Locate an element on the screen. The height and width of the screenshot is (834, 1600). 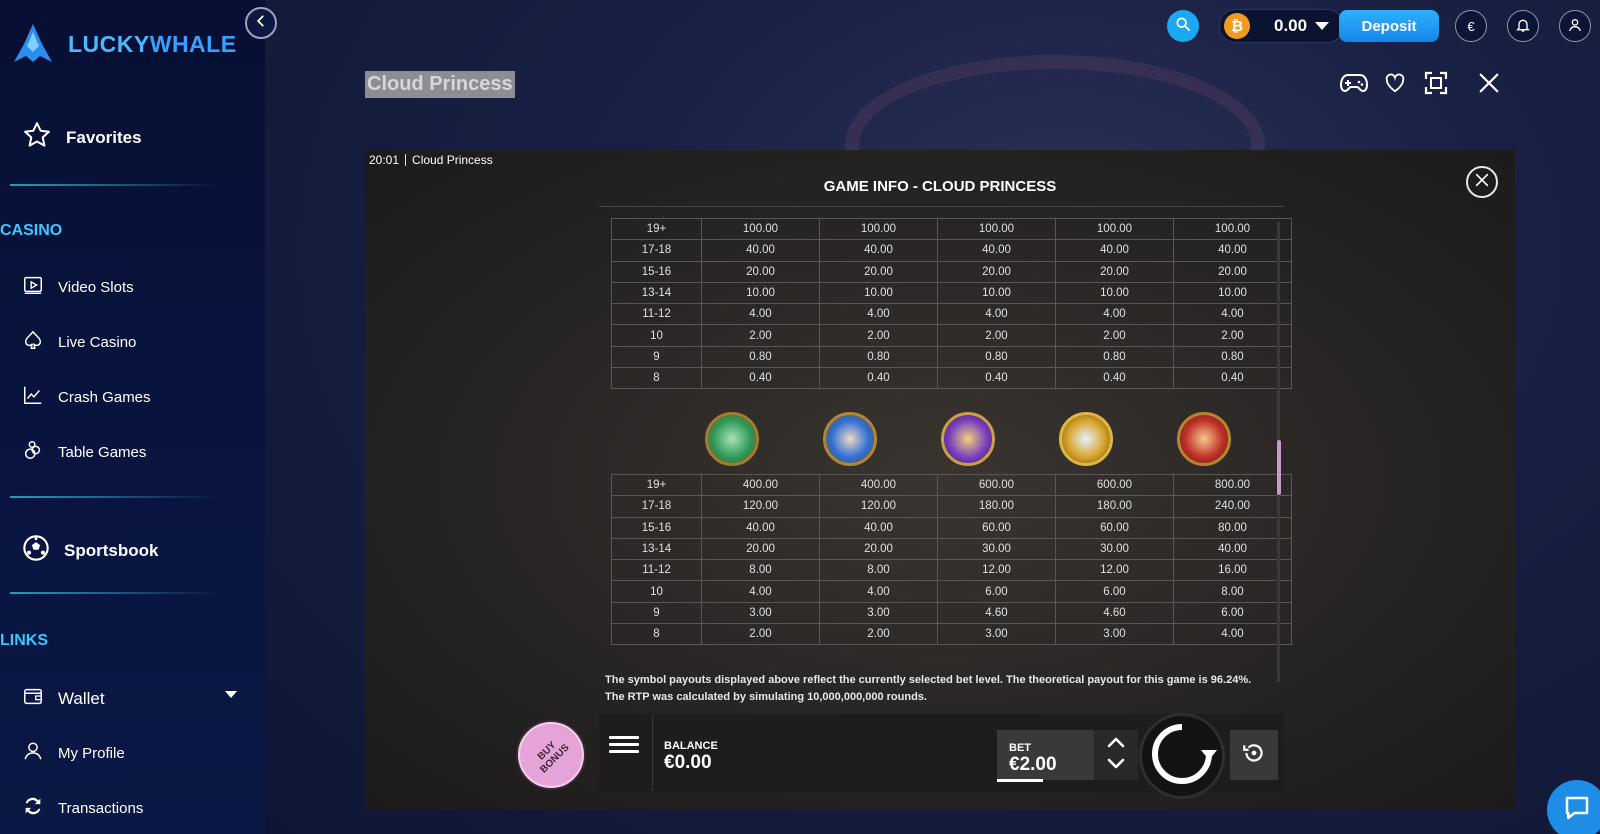
chat-button is located at coordinates (1573, 807).